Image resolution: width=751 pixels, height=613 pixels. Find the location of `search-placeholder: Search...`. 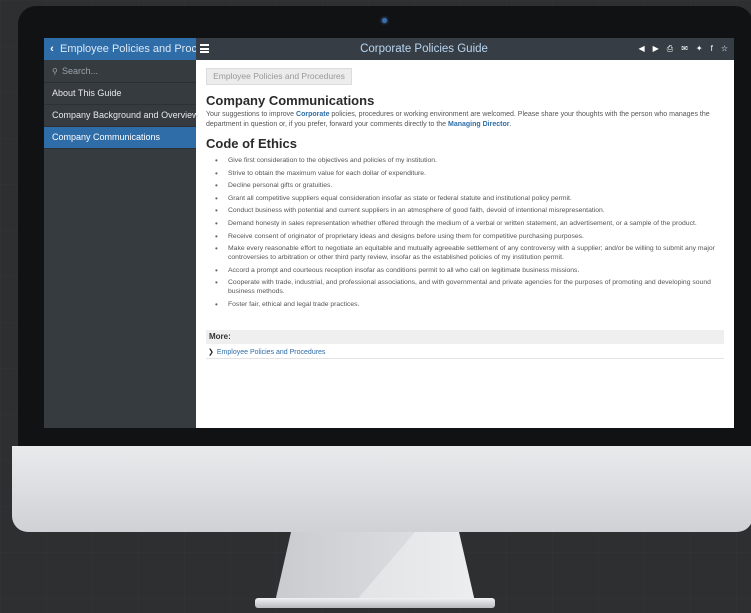

search-placeholder: Search... is located at coordinates (80, 71).